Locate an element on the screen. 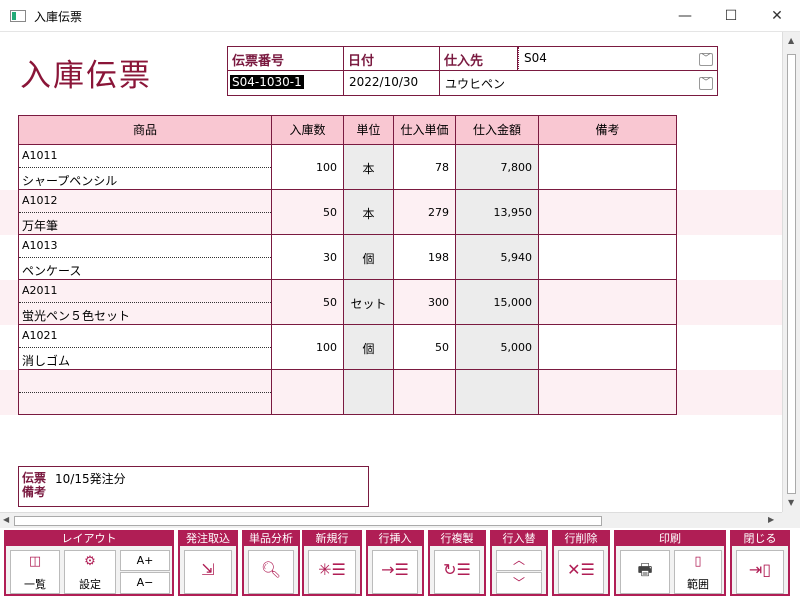  move-row-down-button: ﹀ is located at coordinates (519, 583).